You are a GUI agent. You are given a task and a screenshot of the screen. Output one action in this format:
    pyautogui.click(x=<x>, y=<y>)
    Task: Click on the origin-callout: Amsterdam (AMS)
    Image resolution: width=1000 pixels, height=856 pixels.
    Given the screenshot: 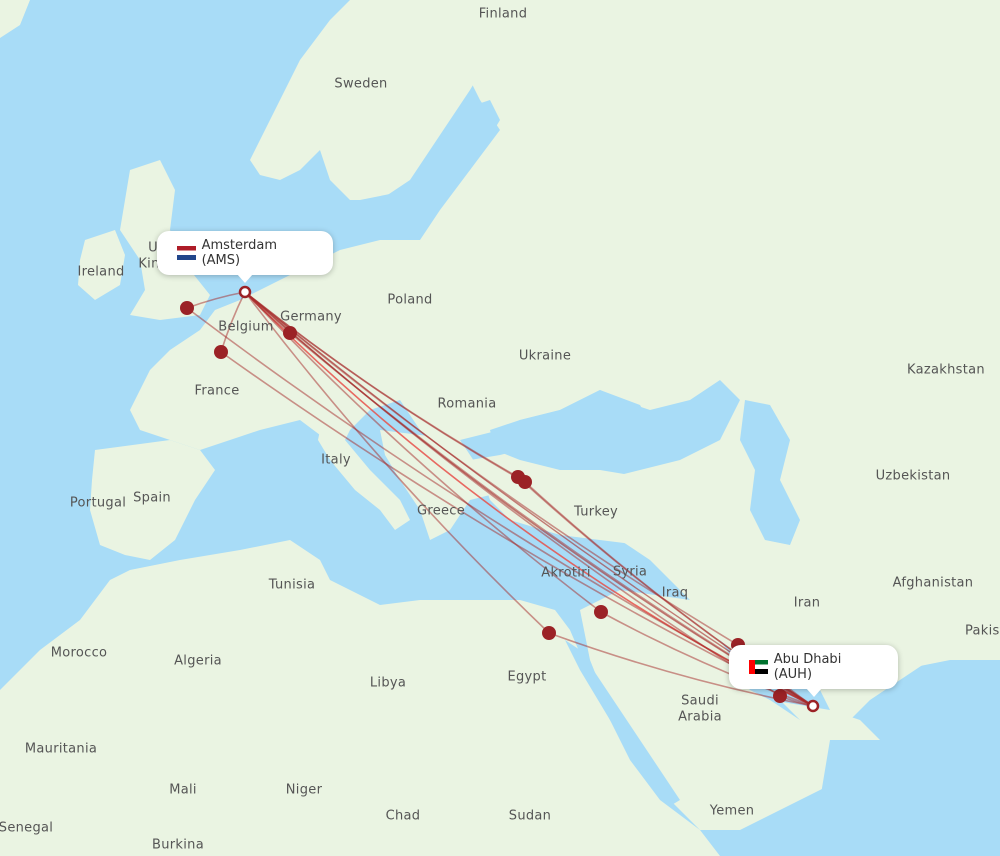 What is the action you would take?
    pyautogui.click(x=245, y=257)
    